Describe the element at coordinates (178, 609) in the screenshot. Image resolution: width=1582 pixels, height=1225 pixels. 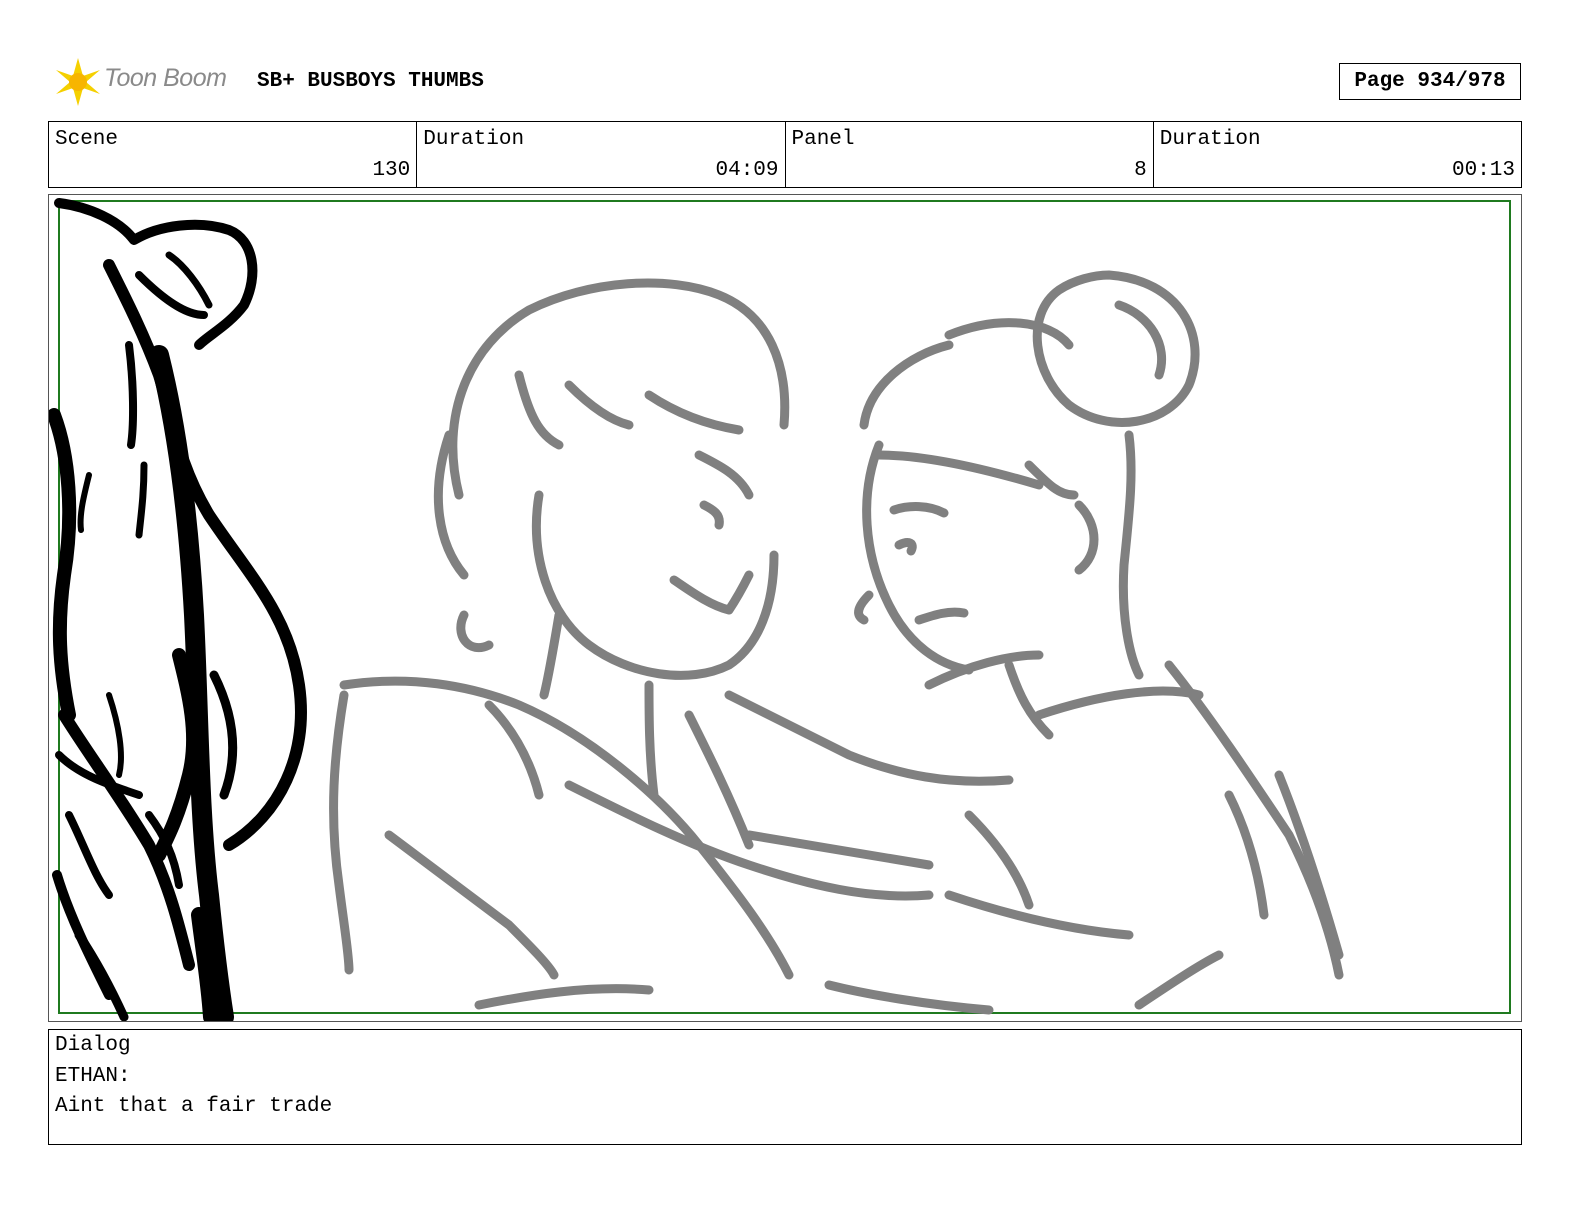
I see `foreground-silhouette` at that location.